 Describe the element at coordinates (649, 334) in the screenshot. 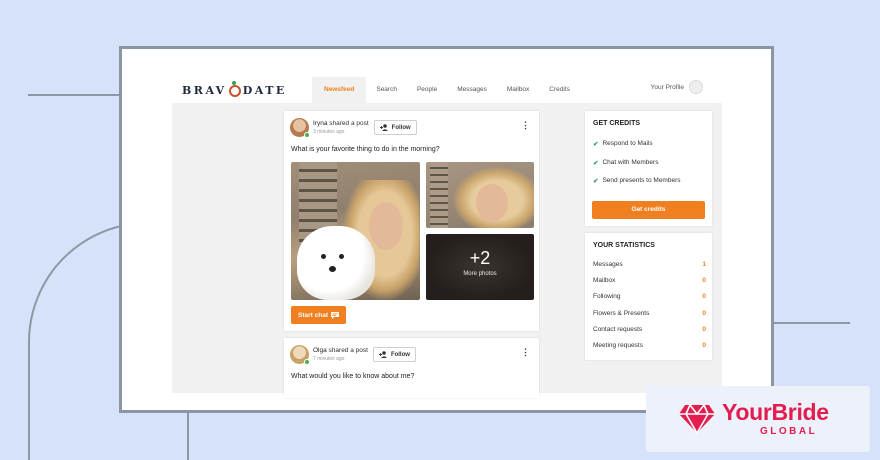

I see `stat-row-contact-requests: Contact requests 0` at that location.